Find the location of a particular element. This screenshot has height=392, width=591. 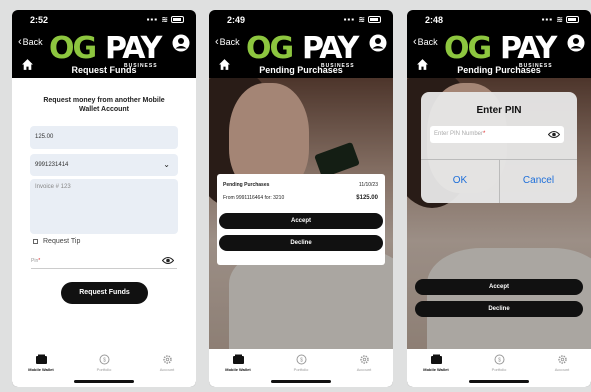

dialog-title: Enter PIN is located at coordinates (499, 110).